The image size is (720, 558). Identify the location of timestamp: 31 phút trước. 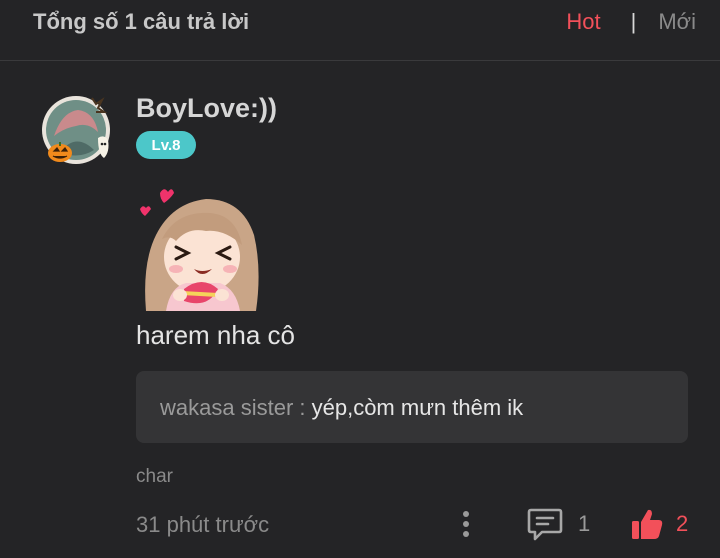
(203, 524).